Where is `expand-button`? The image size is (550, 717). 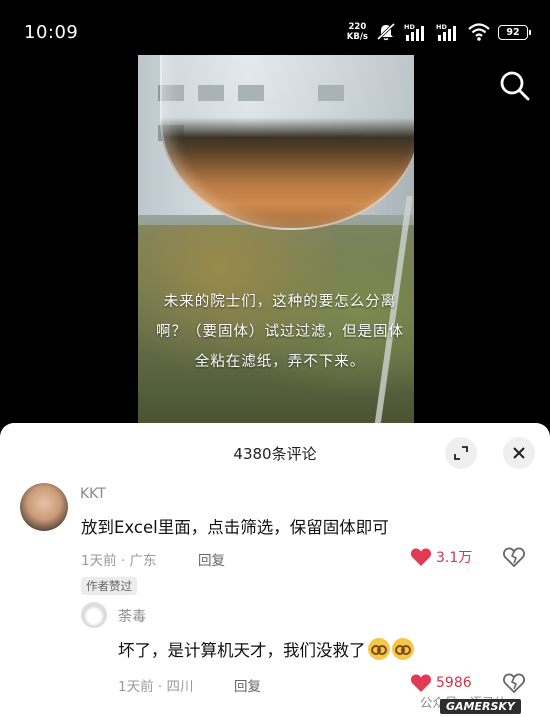 expand-button is located at coordinates (461, 453).